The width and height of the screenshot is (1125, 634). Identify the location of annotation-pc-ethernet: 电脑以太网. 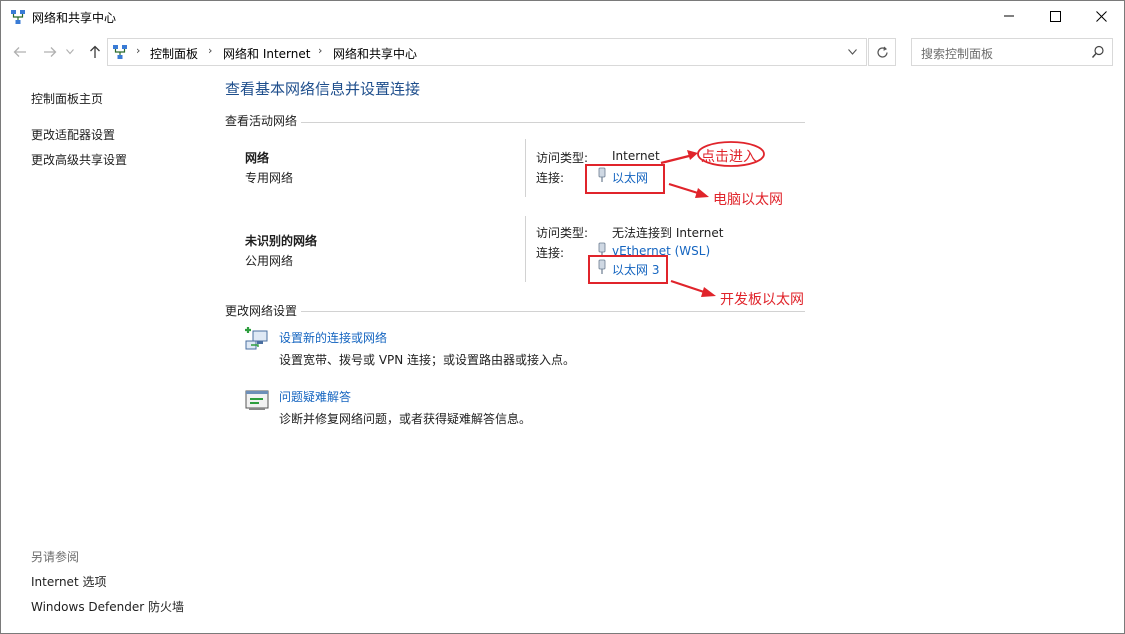
(748, 200).